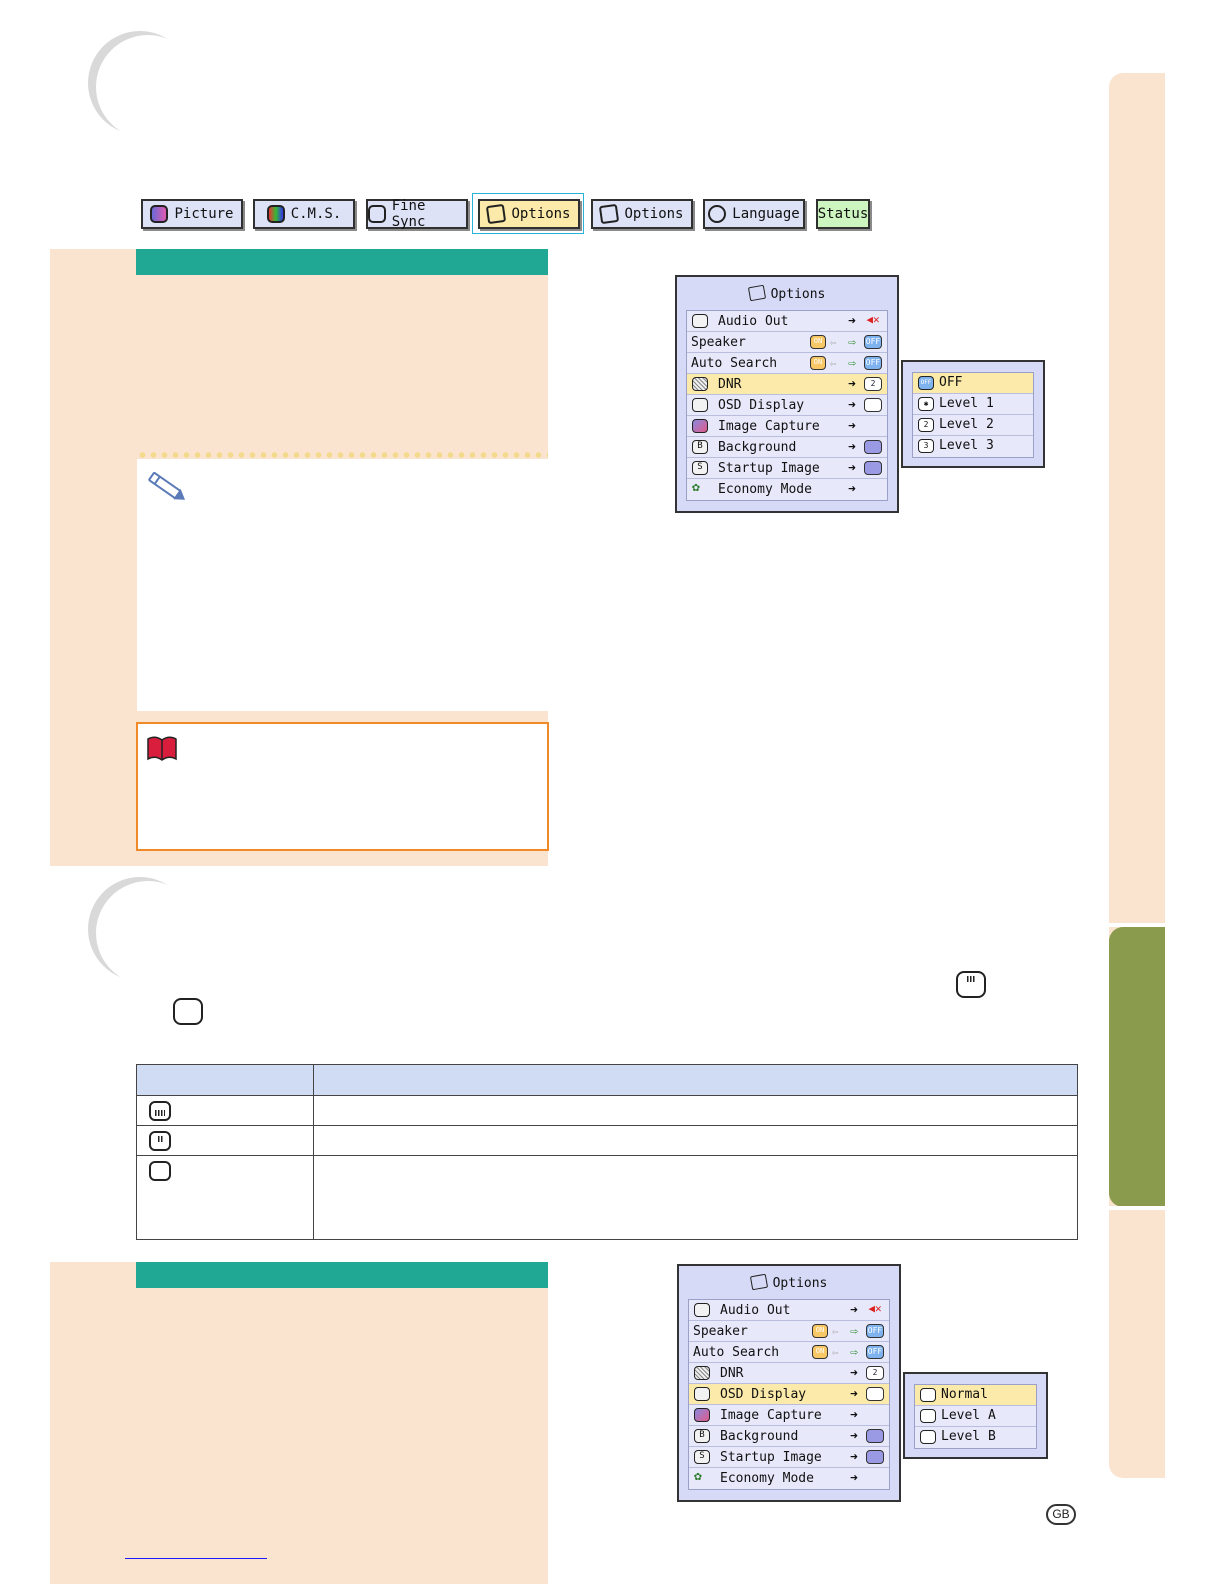 This screenshot has width=1224, height=1584. I want to click on tab-picture: Picture, so click(192, 214).